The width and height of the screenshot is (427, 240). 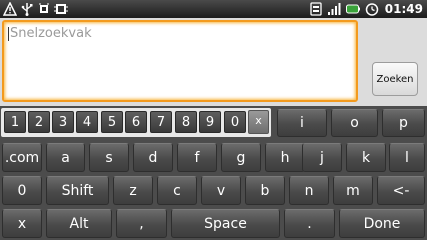 What do you see at coordinates (35, 9) in the screenshot?
I see `status-bar-left` at bounding box center [35, 9].